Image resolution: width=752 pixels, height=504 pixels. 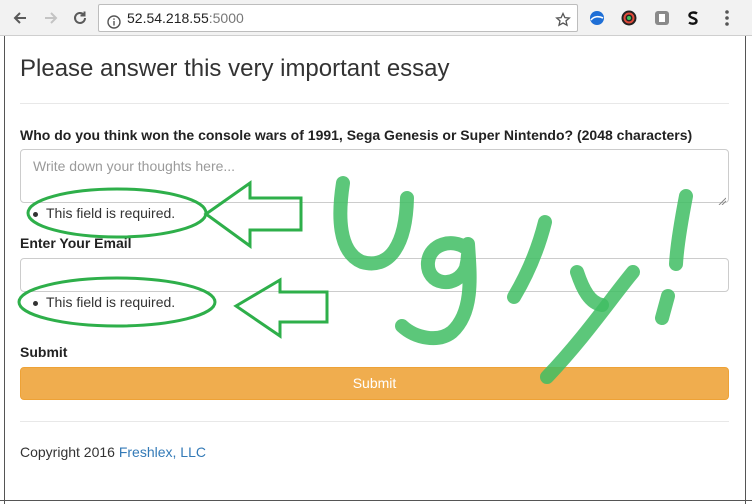 What do you see at coordinates (235, 68) in the screenshot?
I see `page-title: Please answer this very important essay` at bounding box center [235, 68].